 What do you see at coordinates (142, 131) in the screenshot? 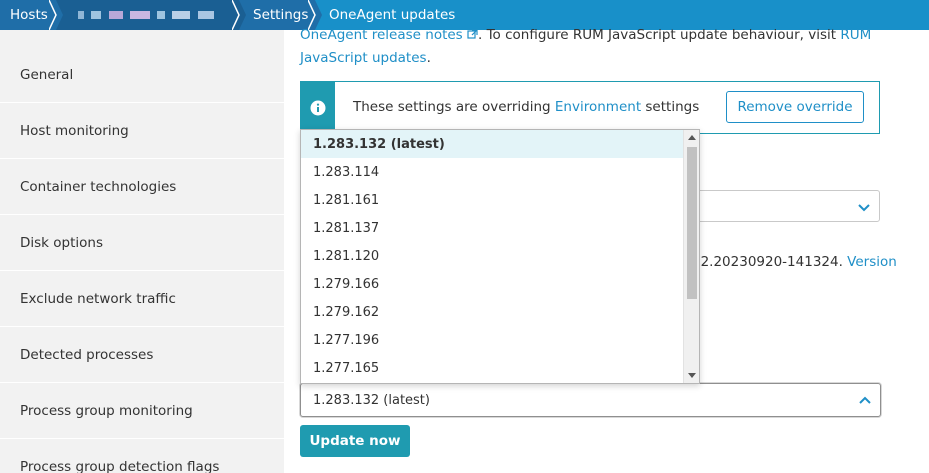
I see `sidebar-item-host-monitoring: Host monitoring` at bounding box center [142, 131].